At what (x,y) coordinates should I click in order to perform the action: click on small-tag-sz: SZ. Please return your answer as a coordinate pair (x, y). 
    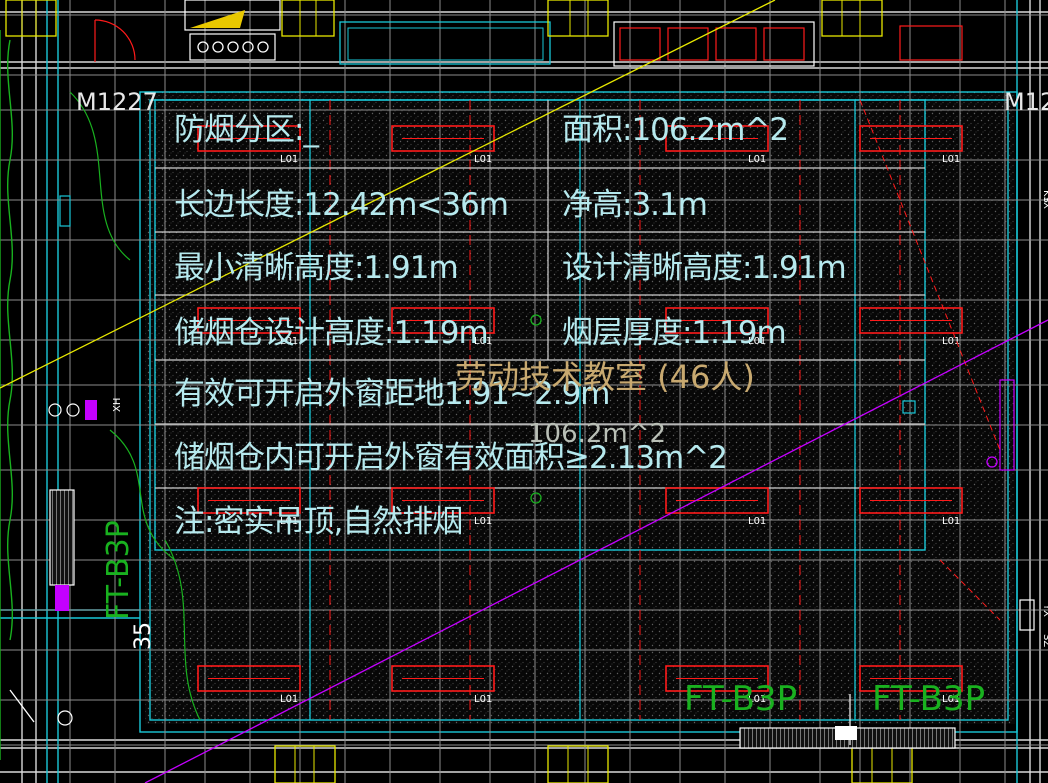
    Looking at the image, I should click on (1044, 640).